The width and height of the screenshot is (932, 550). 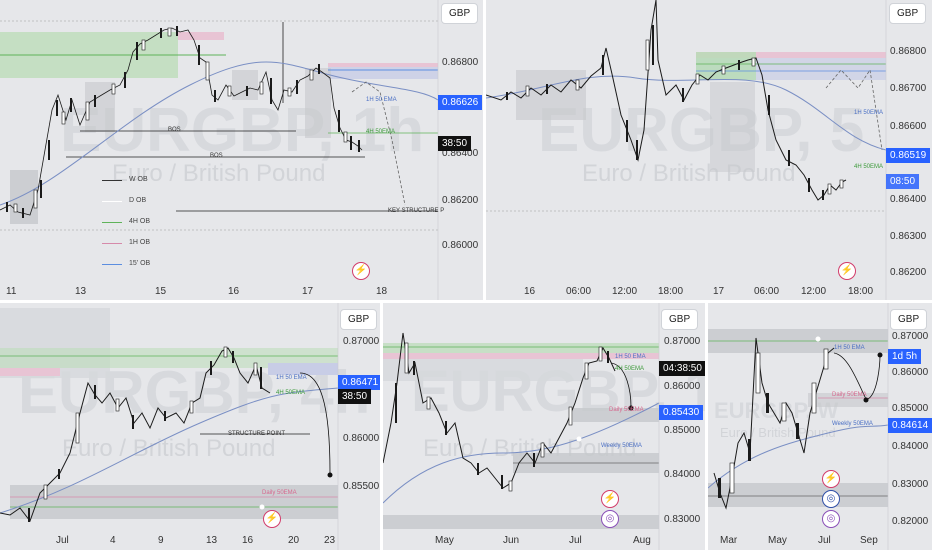 What do you see at coordinates (138, 179) in the screenshot?
I see `legend-w-ob: W OB` at bounding box center [138, 179].